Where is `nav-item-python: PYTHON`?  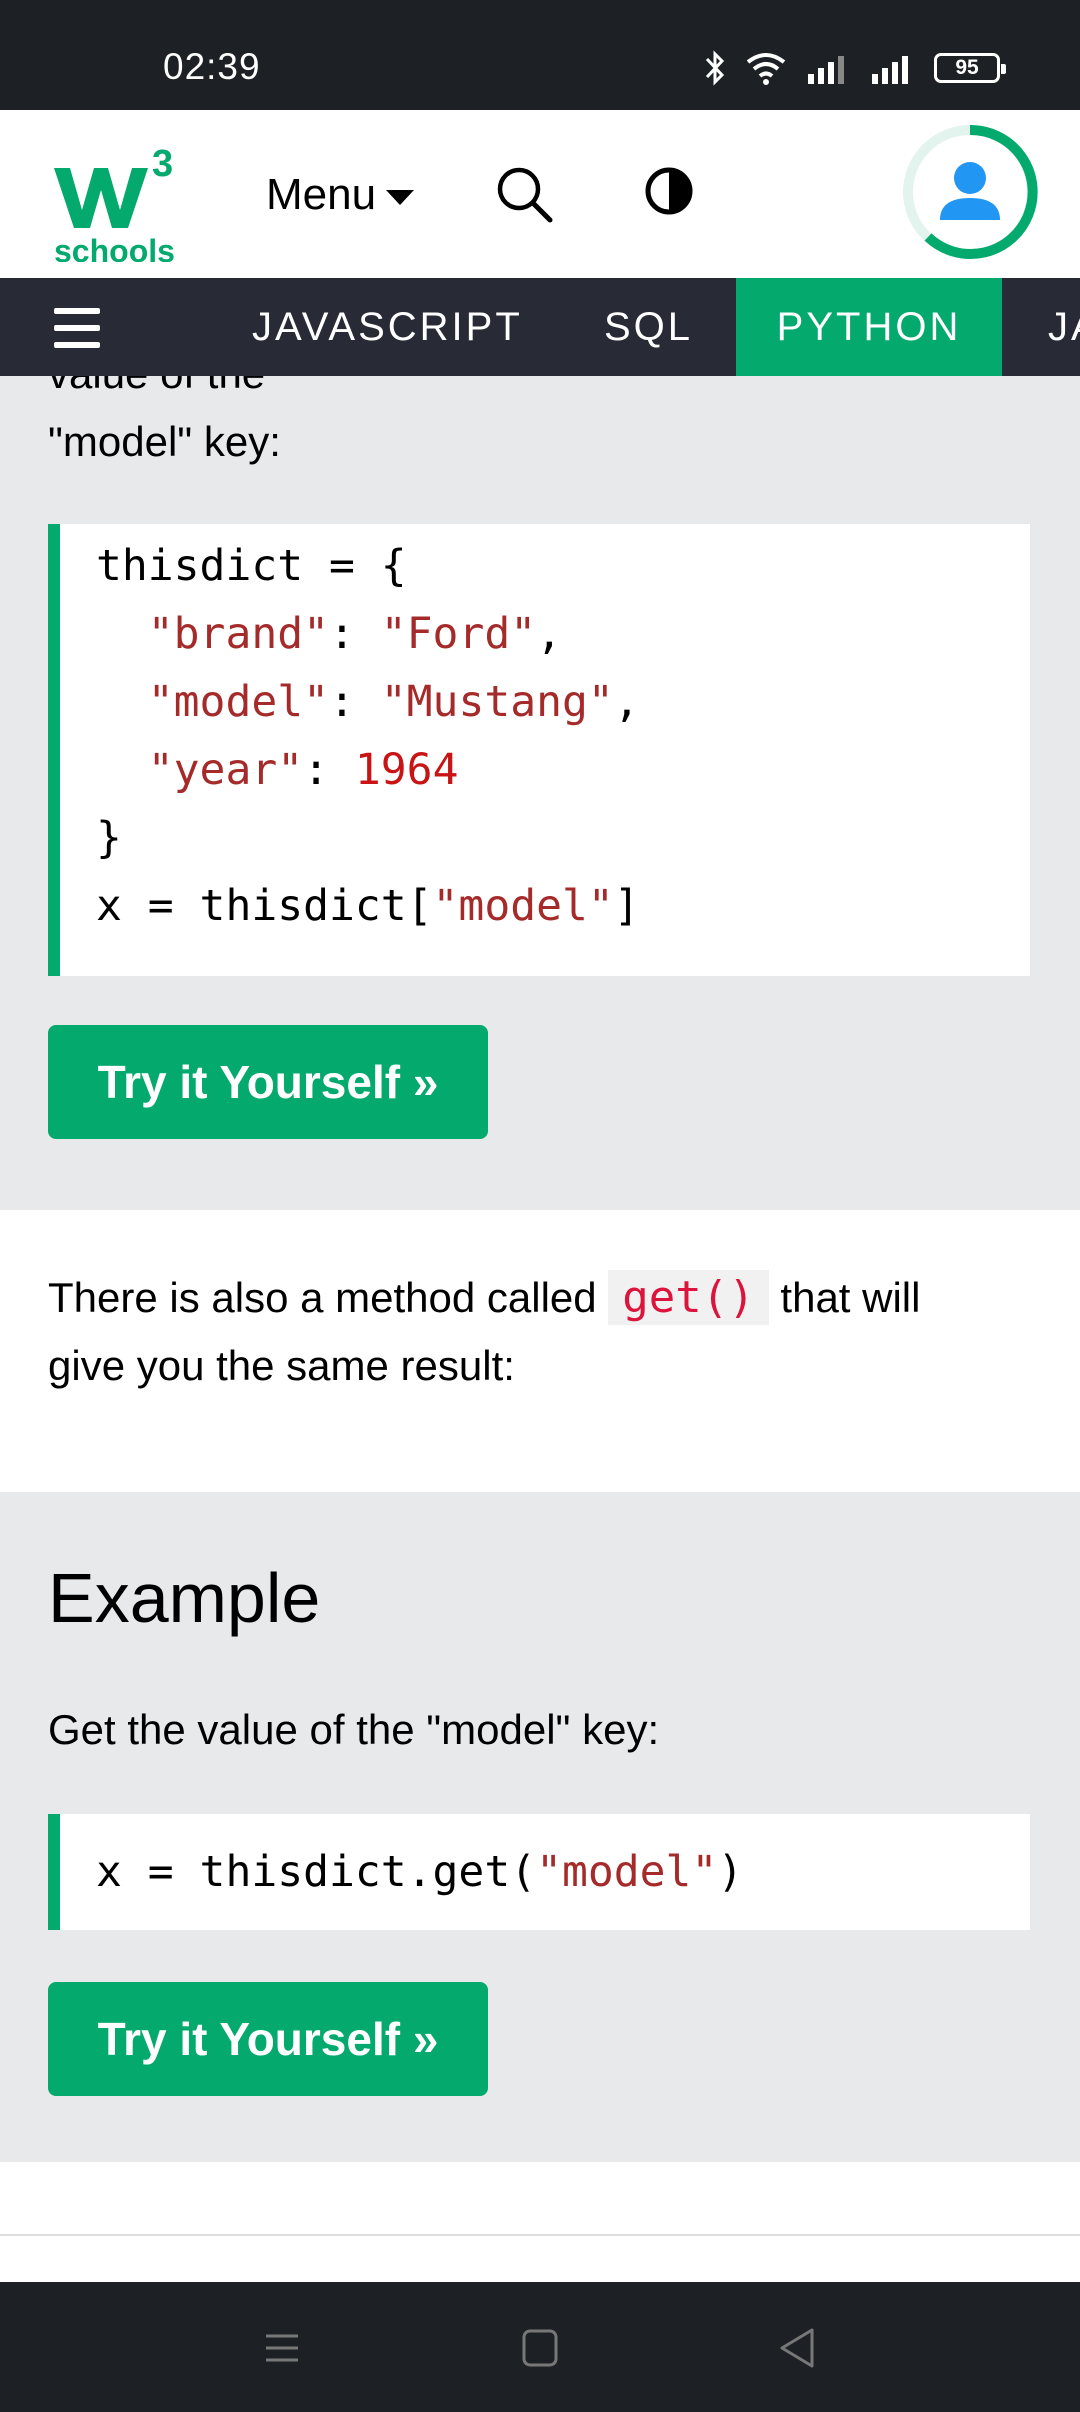
nav-item-python: PYTHON is located at coordinates (869, 327).